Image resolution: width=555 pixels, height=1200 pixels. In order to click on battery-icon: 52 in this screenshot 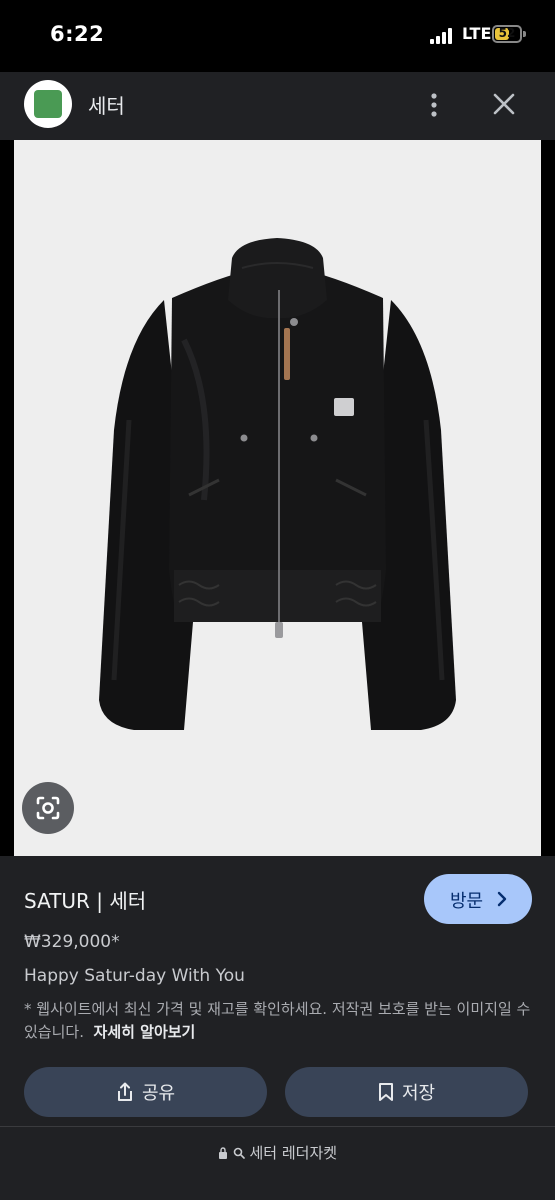, I will do `click(507, 34)`.